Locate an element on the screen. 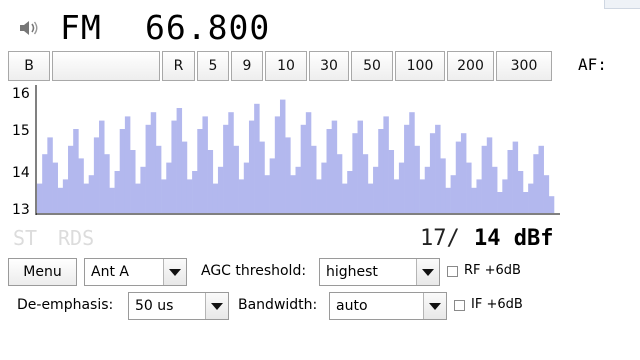 Image resolution: width=640 pixels, height=360 pixels. antenna-select: Ant A is located at coordinates (135, 272).